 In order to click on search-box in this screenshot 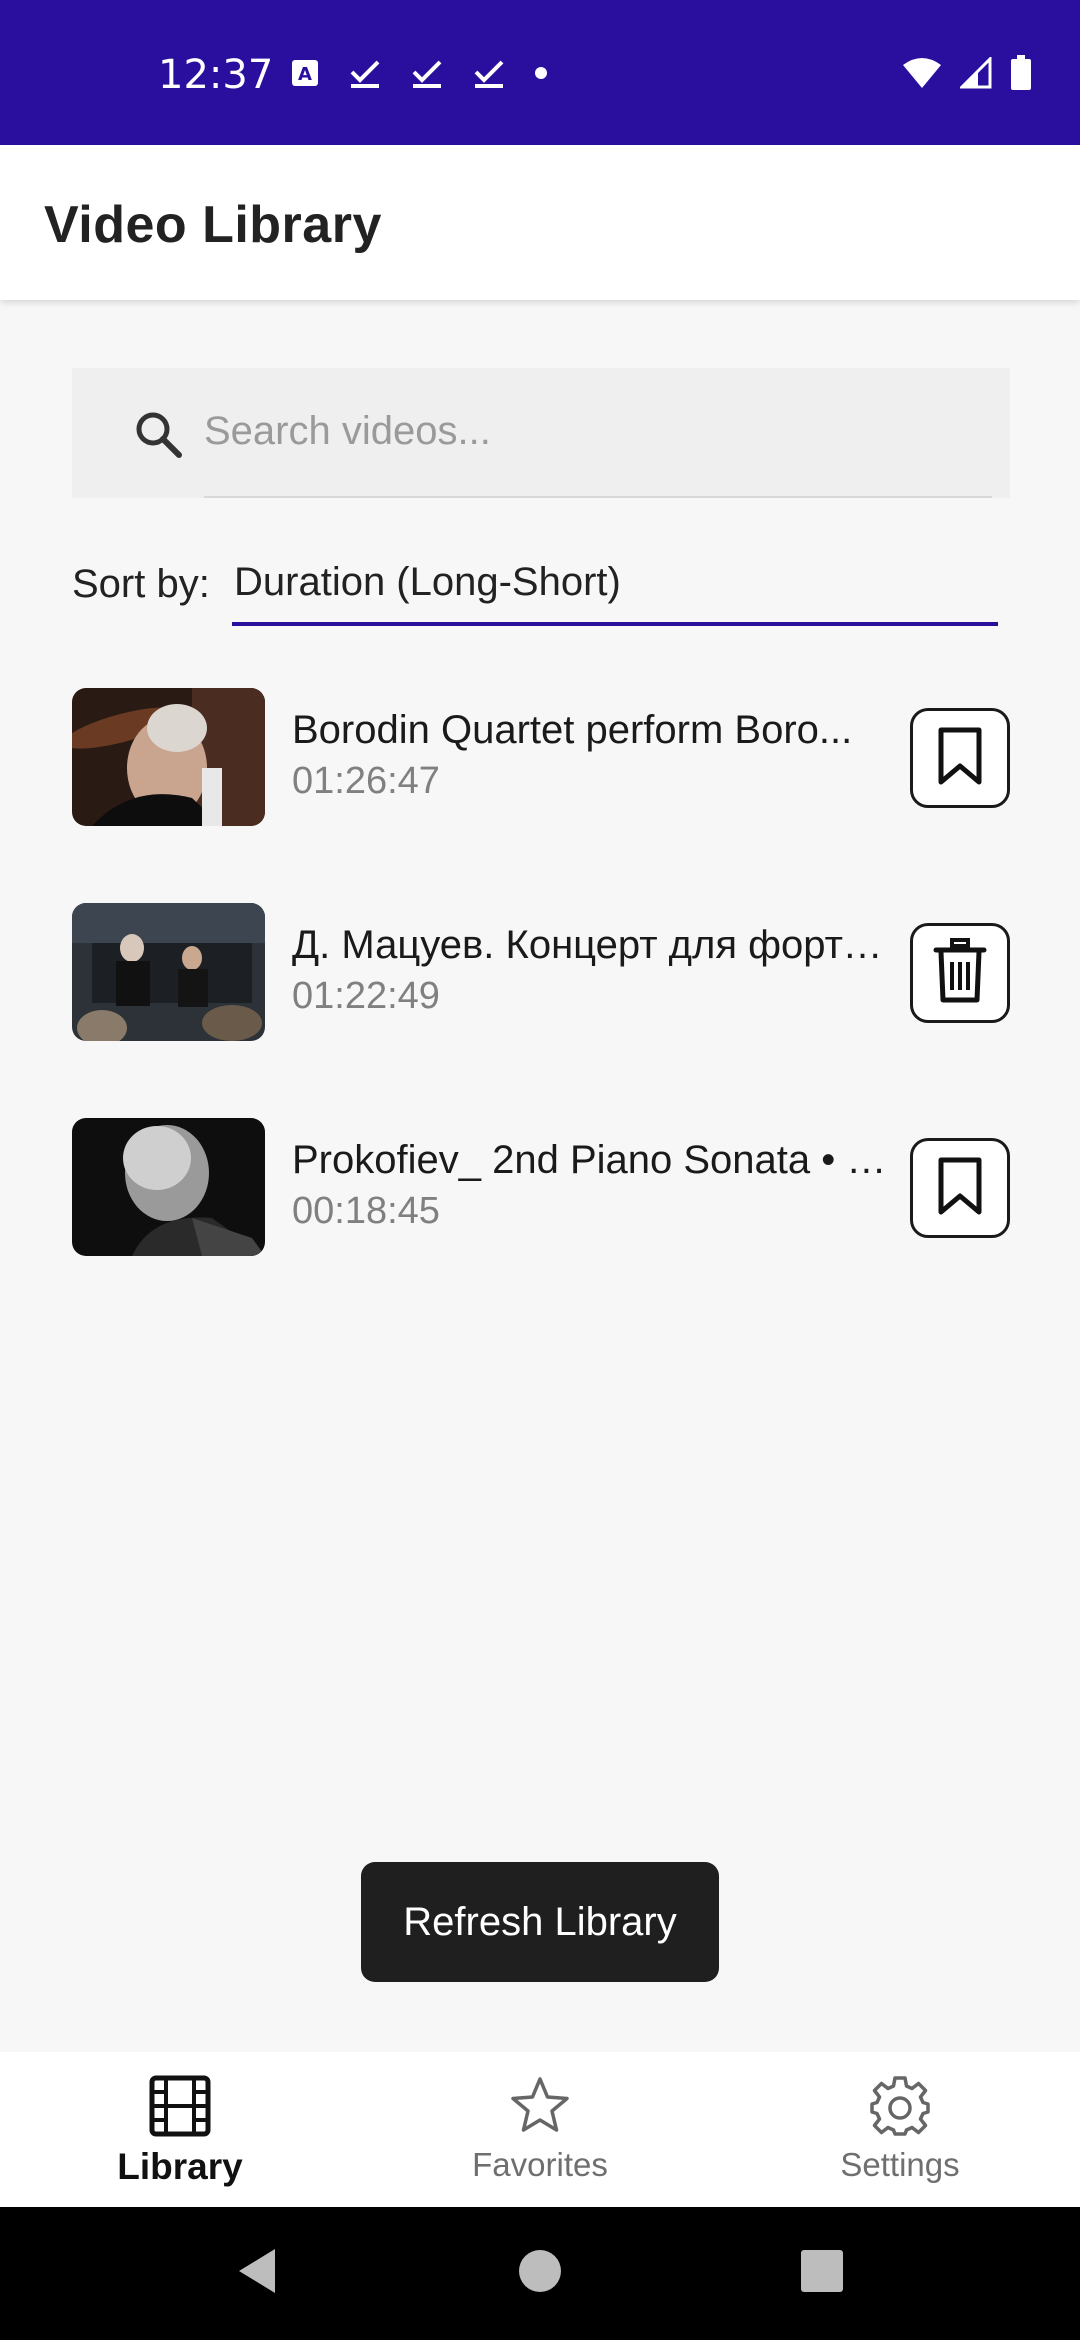, I will do `click(541, 433)`.